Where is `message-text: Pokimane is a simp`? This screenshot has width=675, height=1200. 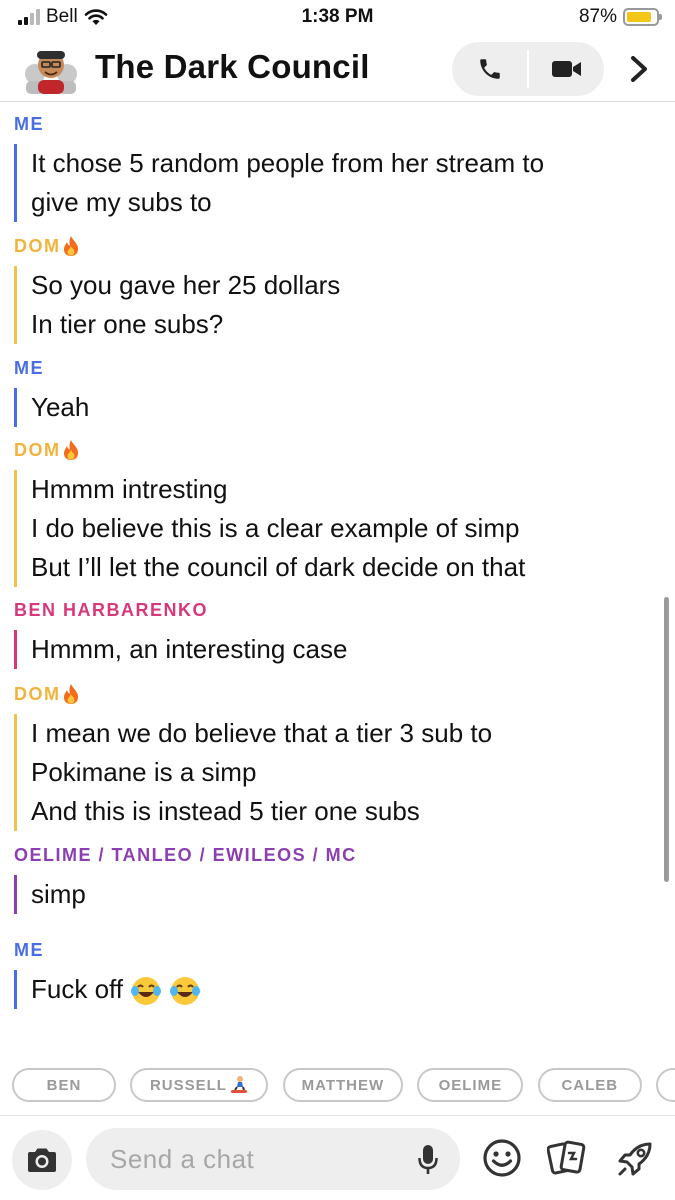 message-text: Pokimane is a simp is located at coordinates (144, 772).